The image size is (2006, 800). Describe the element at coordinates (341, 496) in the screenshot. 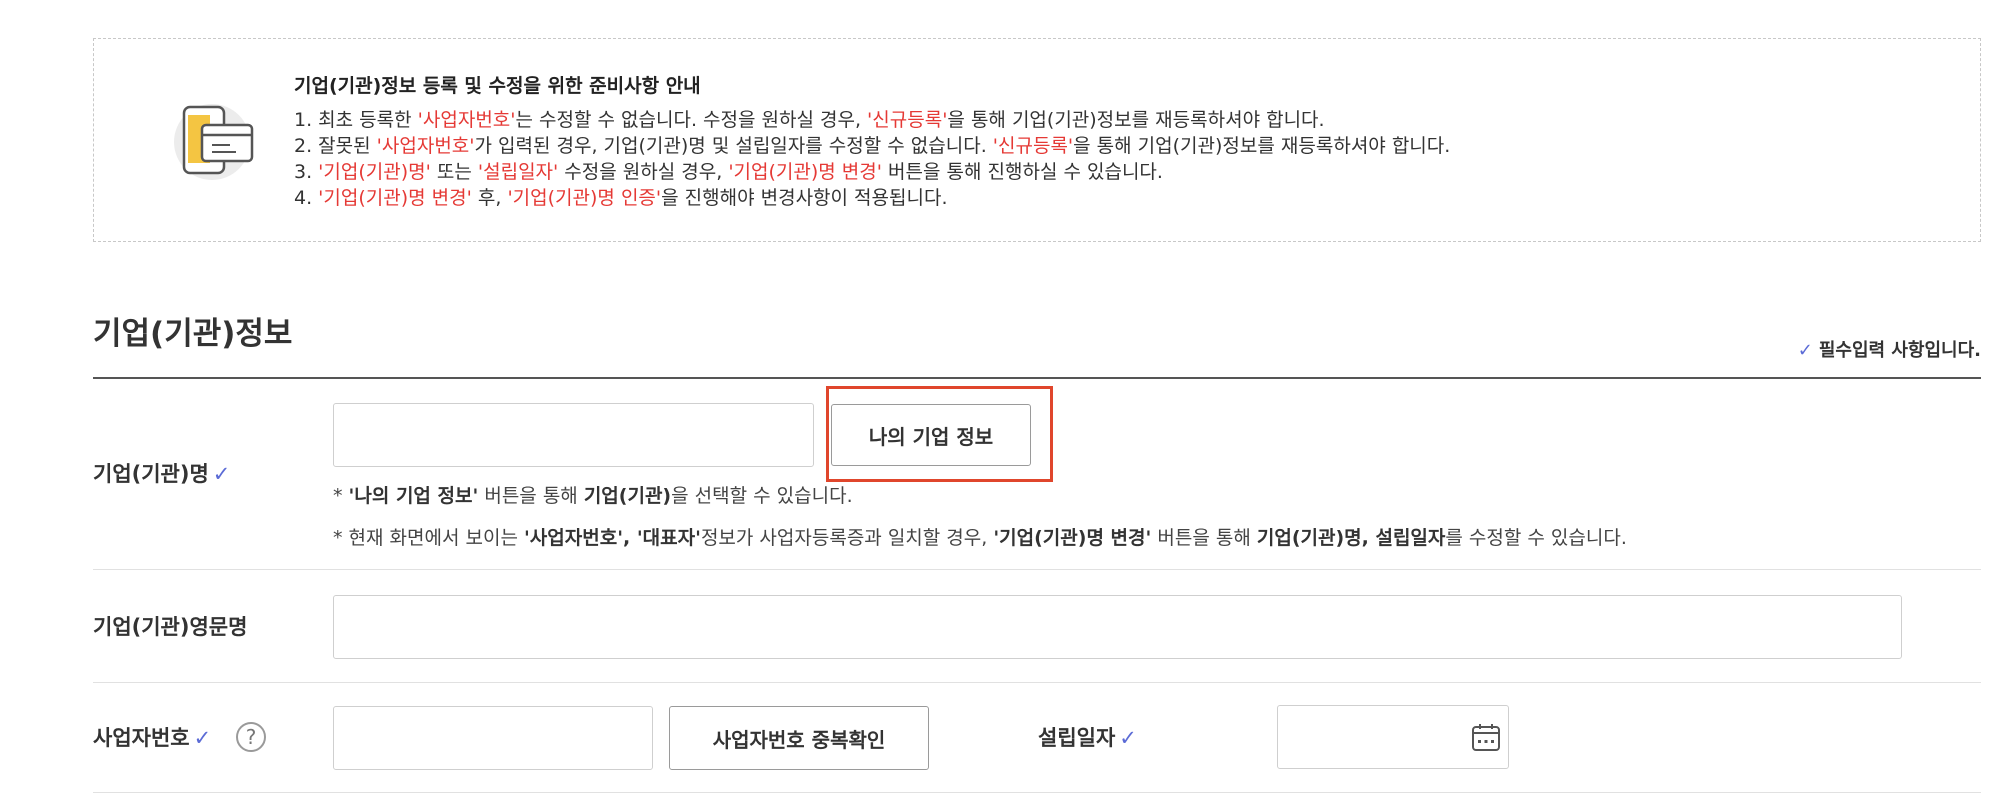

I see `hint-text: *` at that location.